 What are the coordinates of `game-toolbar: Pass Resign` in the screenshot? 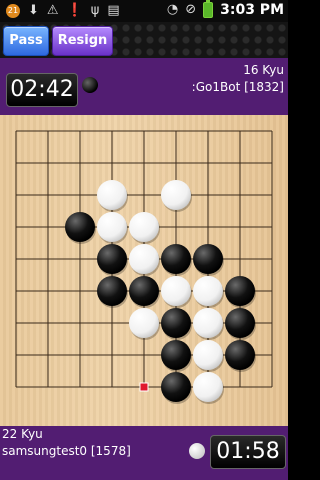 It's located at (144, 40).